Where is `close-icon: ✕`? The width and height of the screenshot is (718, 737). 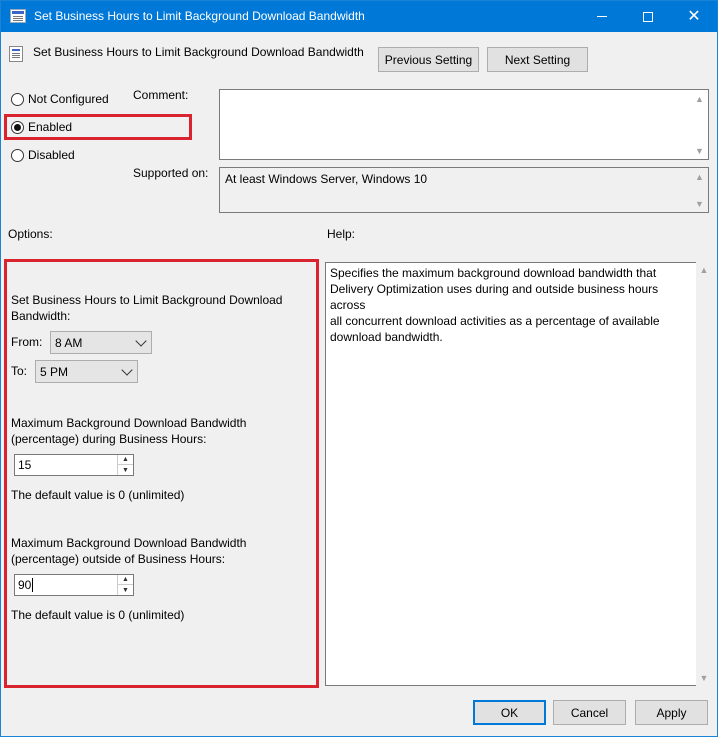 close-icon: ✕ is located at coordinates (694, 16).